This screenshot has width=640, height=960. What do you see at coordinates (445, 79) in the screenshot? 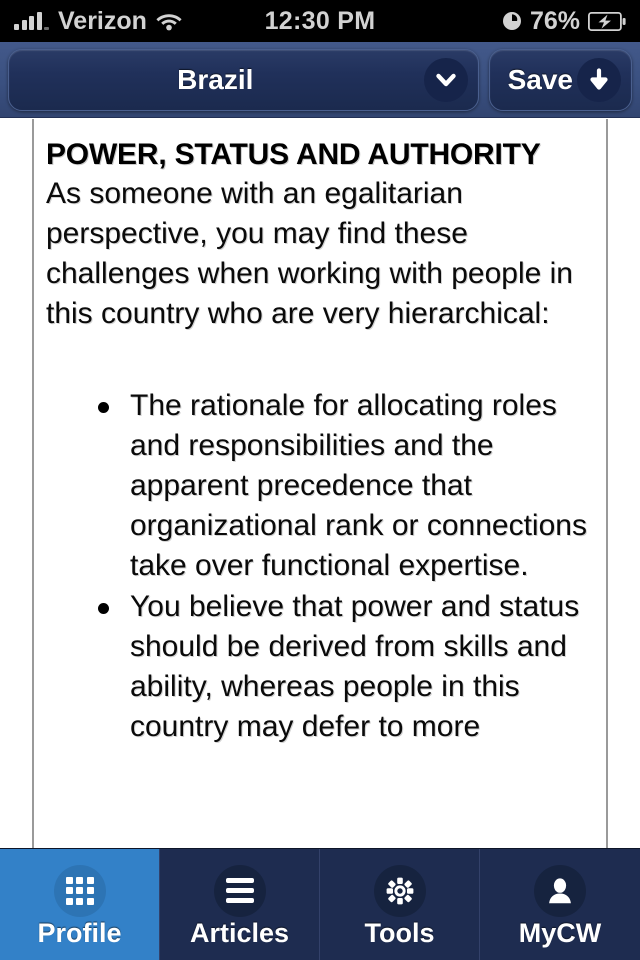
I see `chevron-down-icon` at bounding box center [445, 79].